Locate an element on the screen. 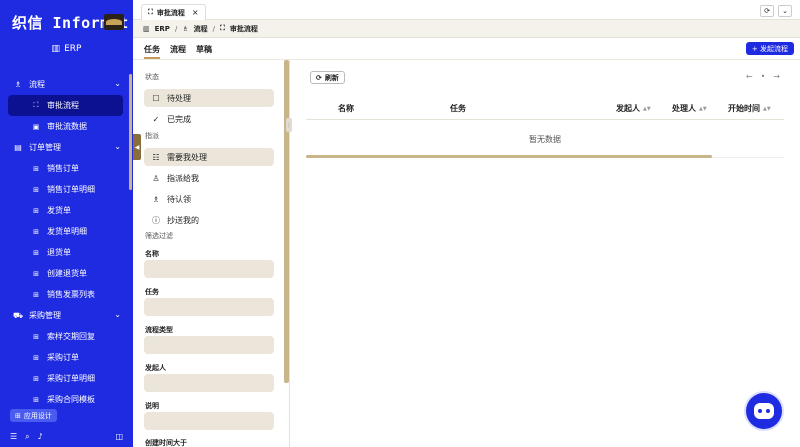 The image size is (800, 447). col-handler: 处理人 ▲▼ is located at coordinates (689, 108).